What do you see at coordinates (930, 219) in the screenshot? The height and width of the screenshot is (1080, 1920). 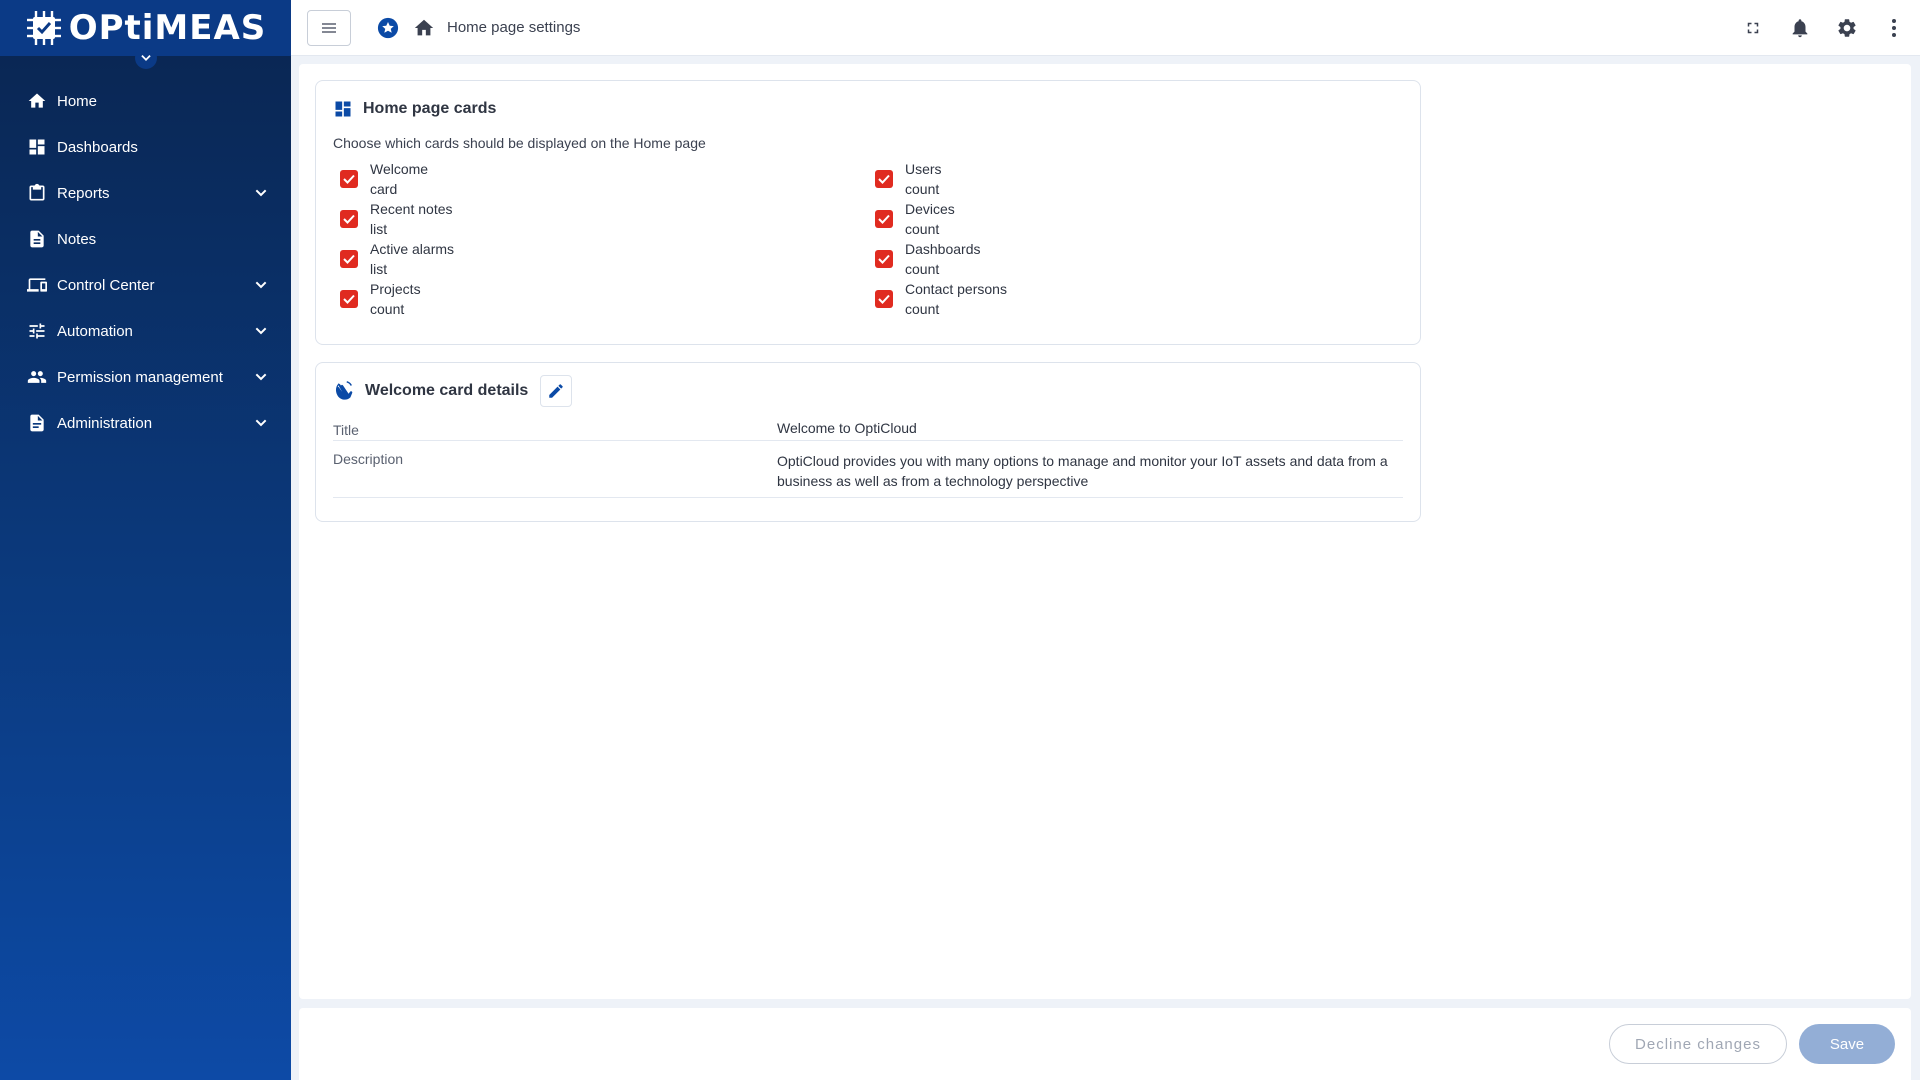 I see `checkbox-label: Devices count` at bounding box center [930, 219].